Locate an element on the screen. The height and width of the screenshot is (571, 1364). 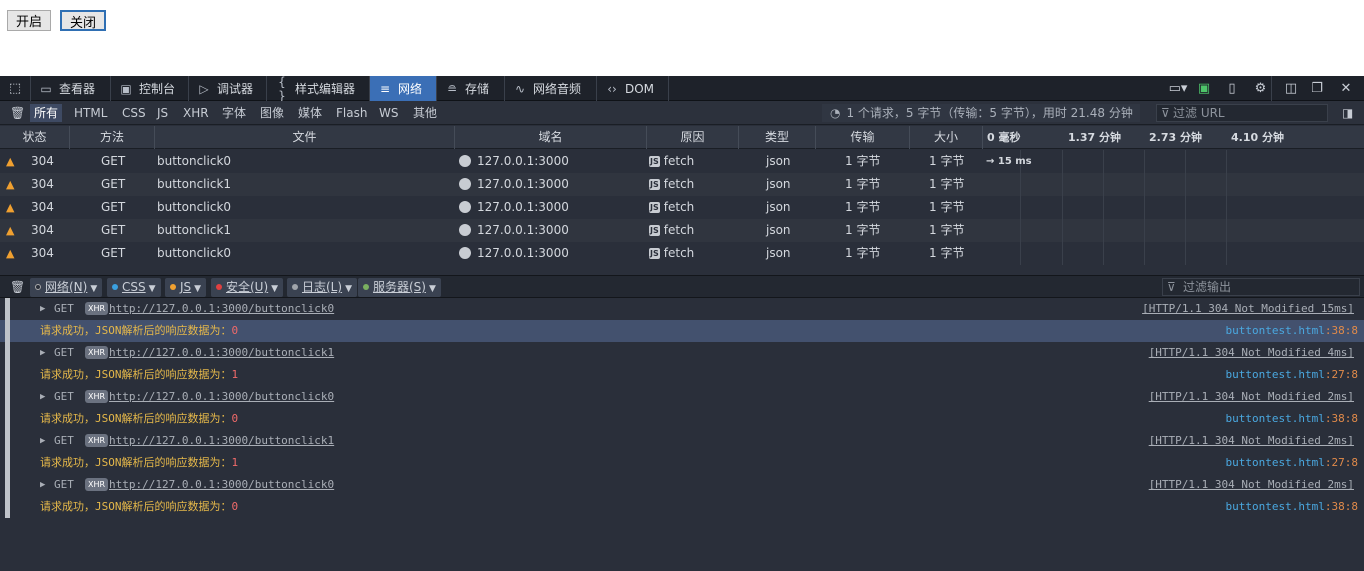
tab-web-audio: ∿ 网络音频 is located at coordinates (551, 88).